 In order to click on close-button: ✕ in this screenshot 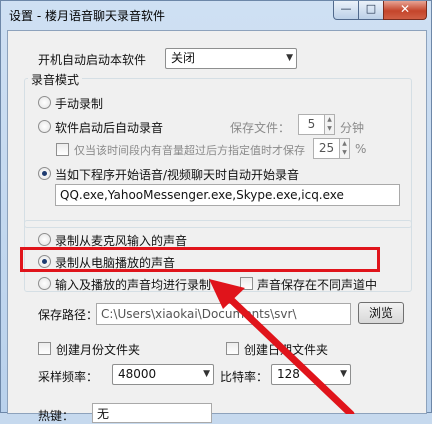, I will do `click(405, 10)`.